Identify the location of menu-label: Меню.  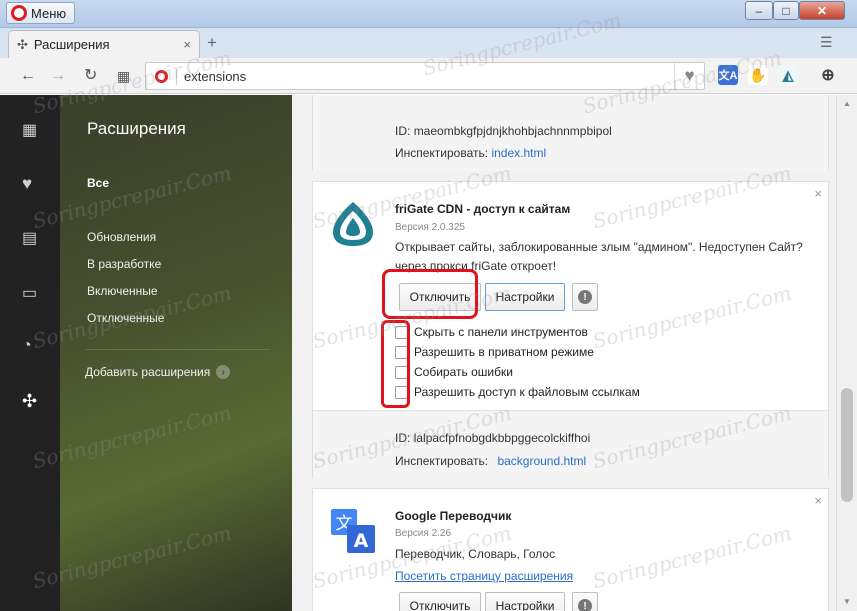
(49, 13).